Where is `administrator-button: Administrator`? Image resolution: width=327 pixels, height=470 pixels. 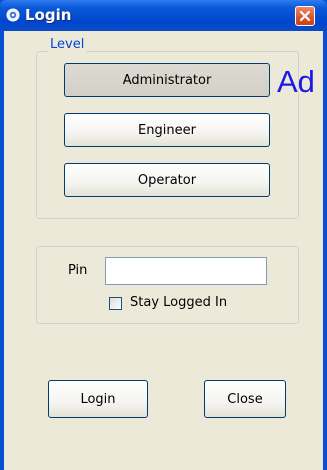
administrator-button: Administrator is located at coordinates (167, 80).